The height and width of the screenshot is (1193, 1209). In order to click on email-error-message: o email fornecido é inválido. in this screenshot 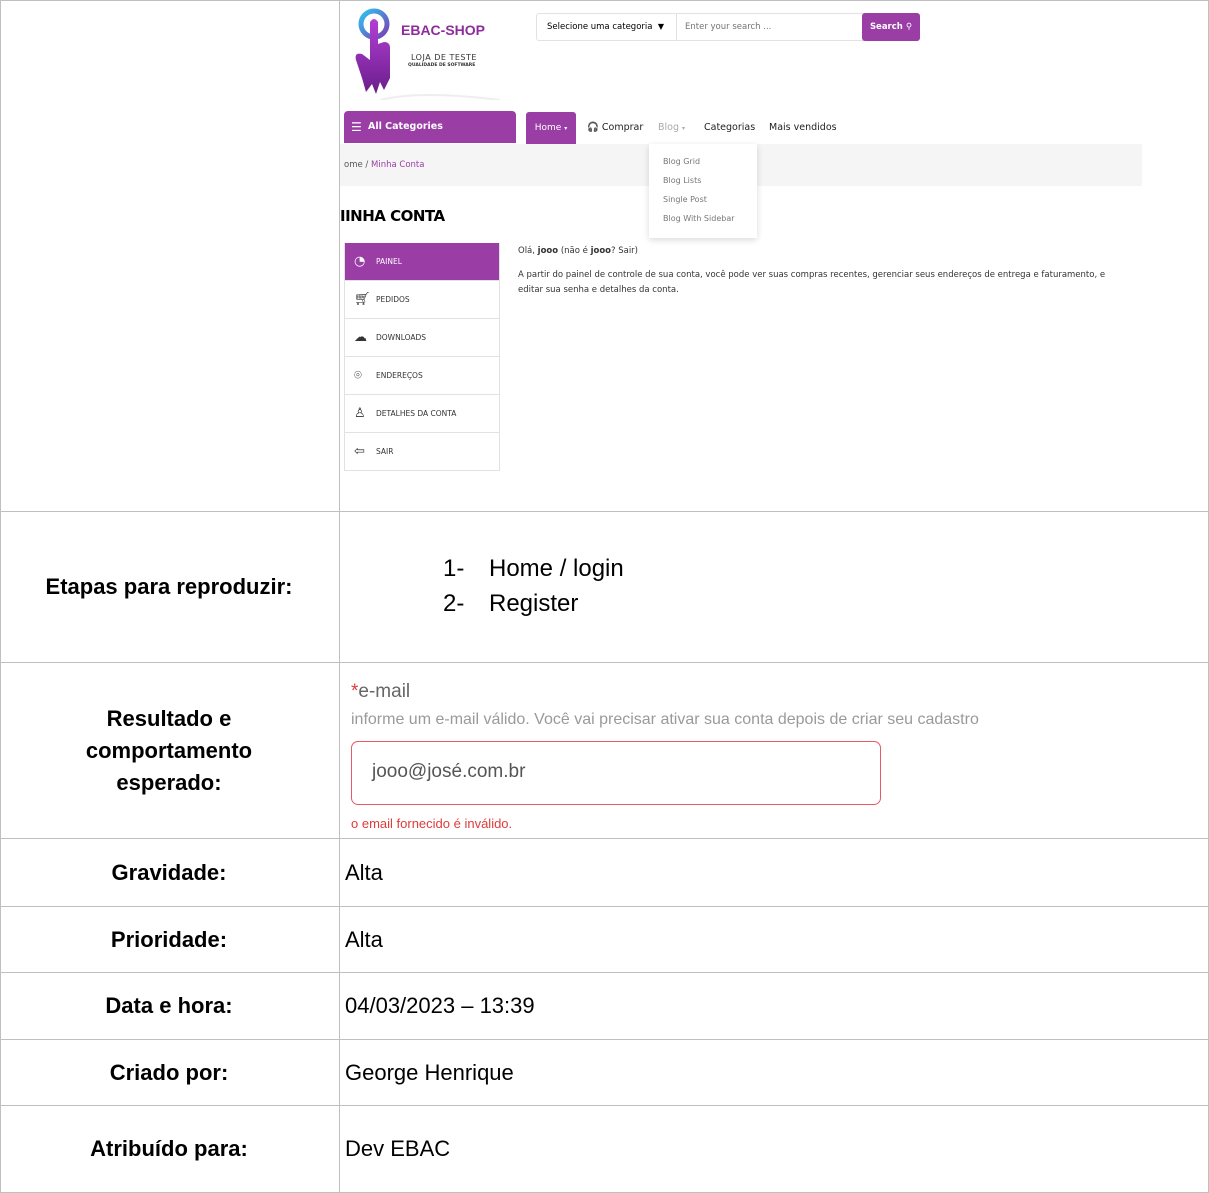, I will do `click(432, 823)`.